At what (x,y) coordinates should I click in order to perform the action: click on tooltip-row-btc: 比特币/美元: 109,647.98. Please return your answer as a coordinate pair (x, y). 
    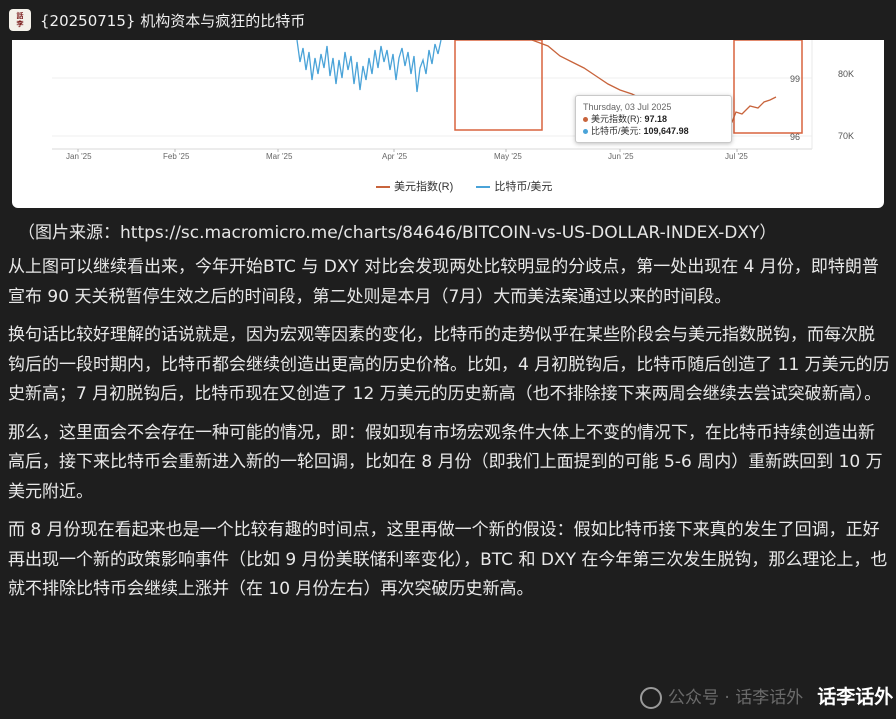
    Looking at the image, I should click on (653, 131).